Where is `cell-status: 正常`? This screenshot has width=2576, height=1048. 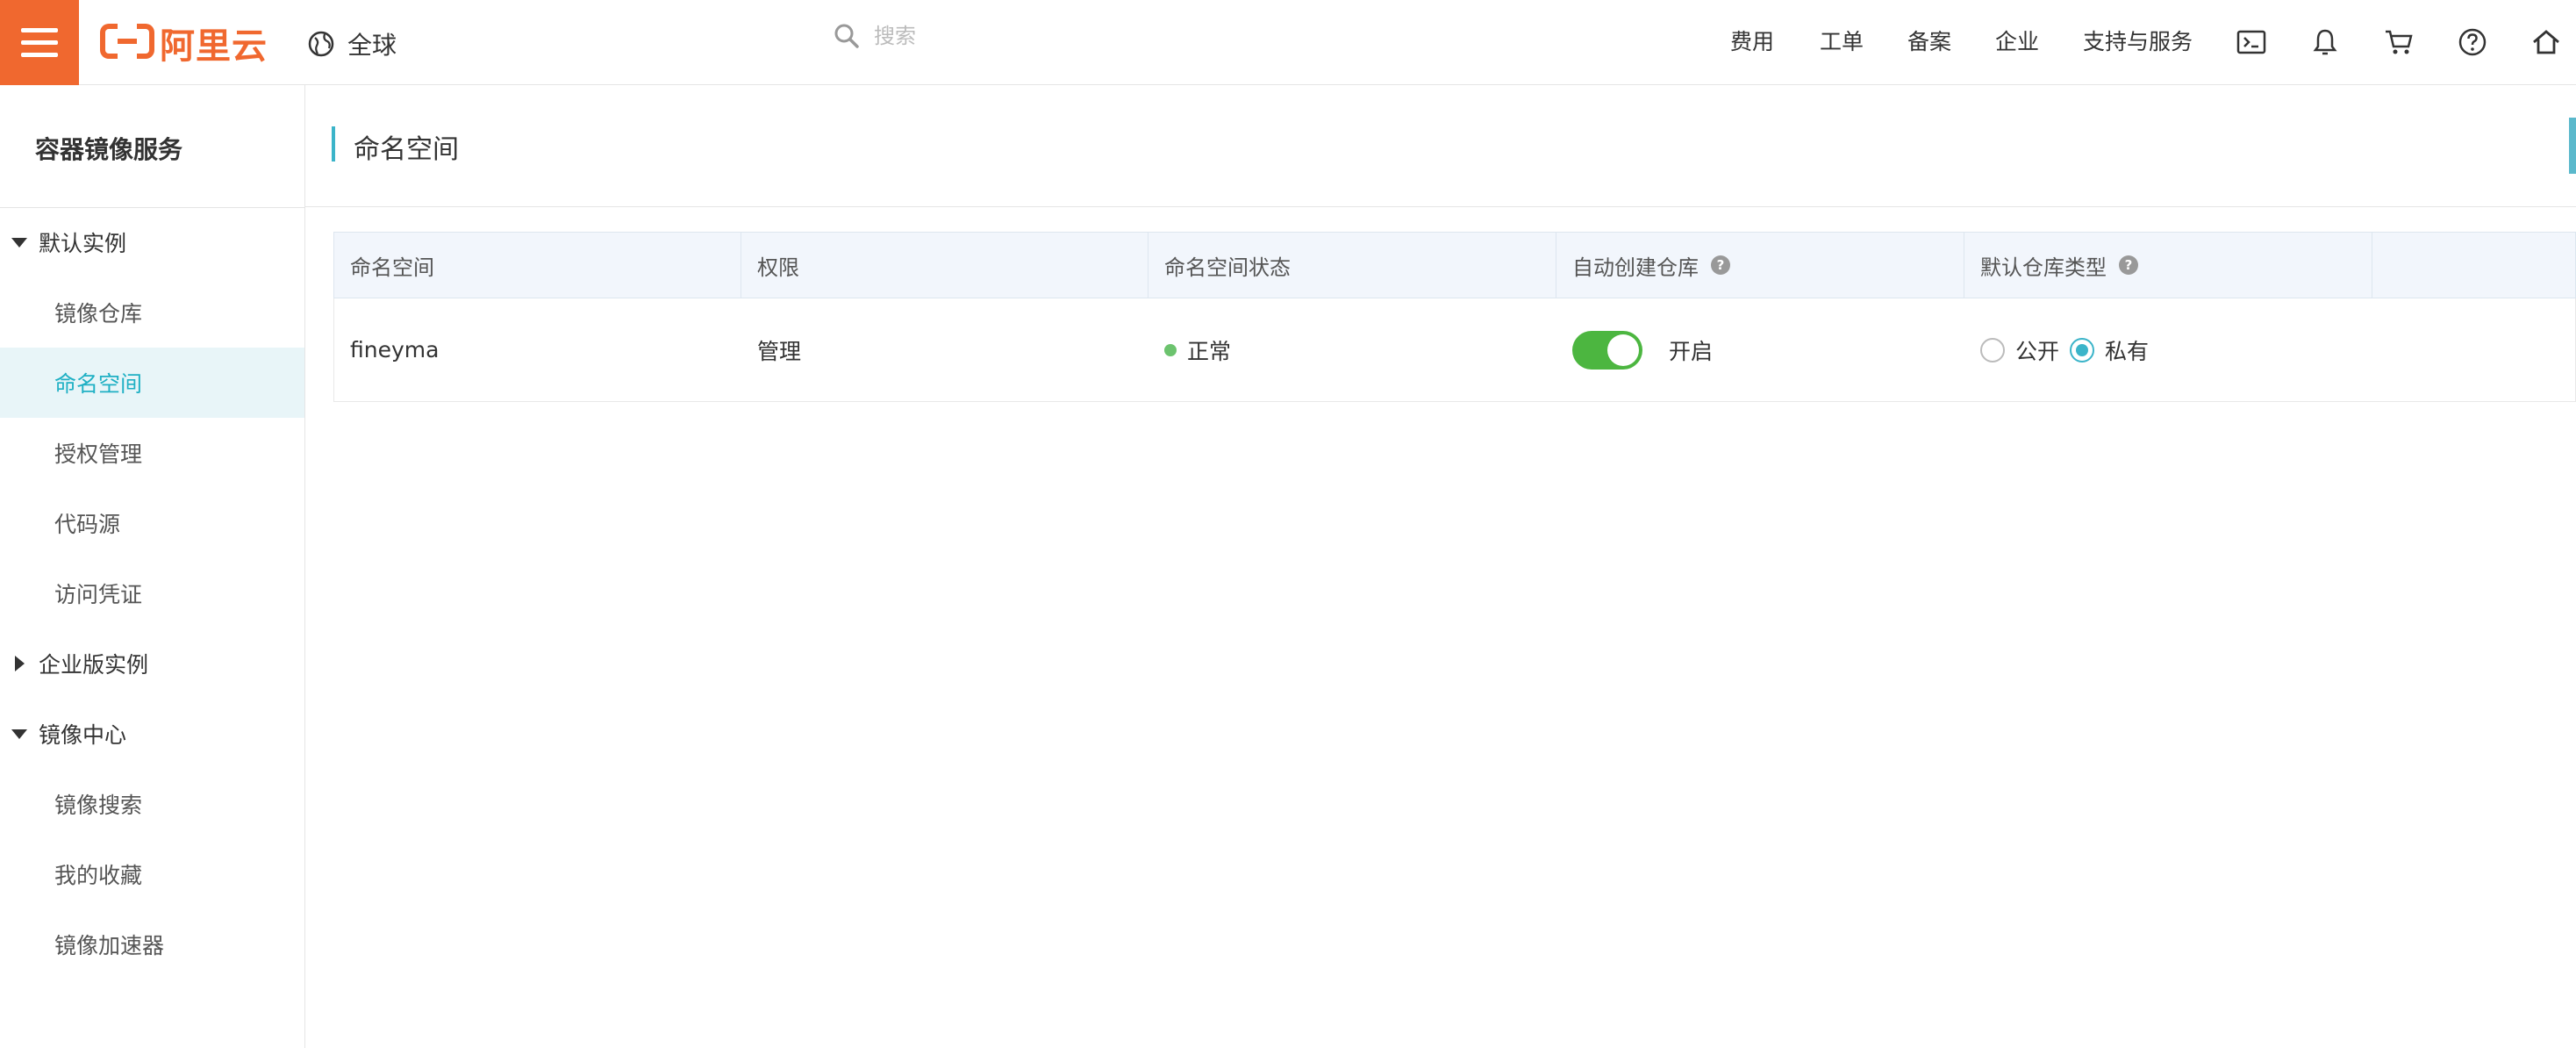
cell-status: 正常 is located at coordinates (1352, 350).